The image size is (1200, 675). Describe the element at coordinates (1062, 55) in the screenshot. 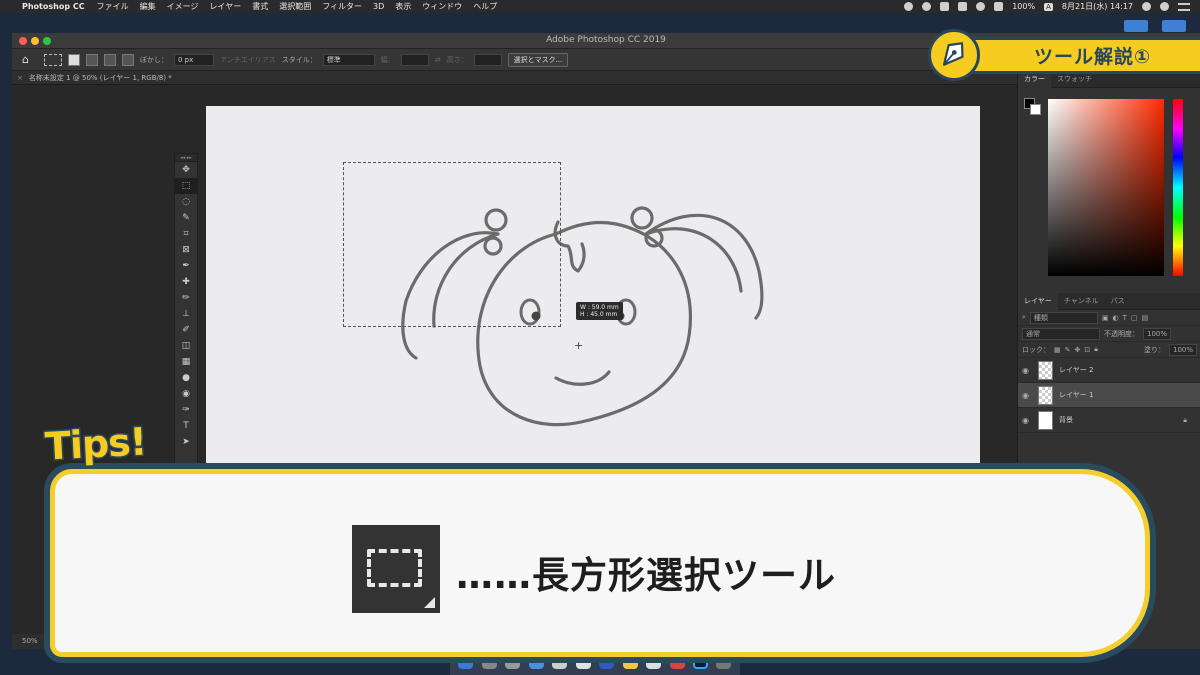

I see `title-badge: ツール解説①` at that location.